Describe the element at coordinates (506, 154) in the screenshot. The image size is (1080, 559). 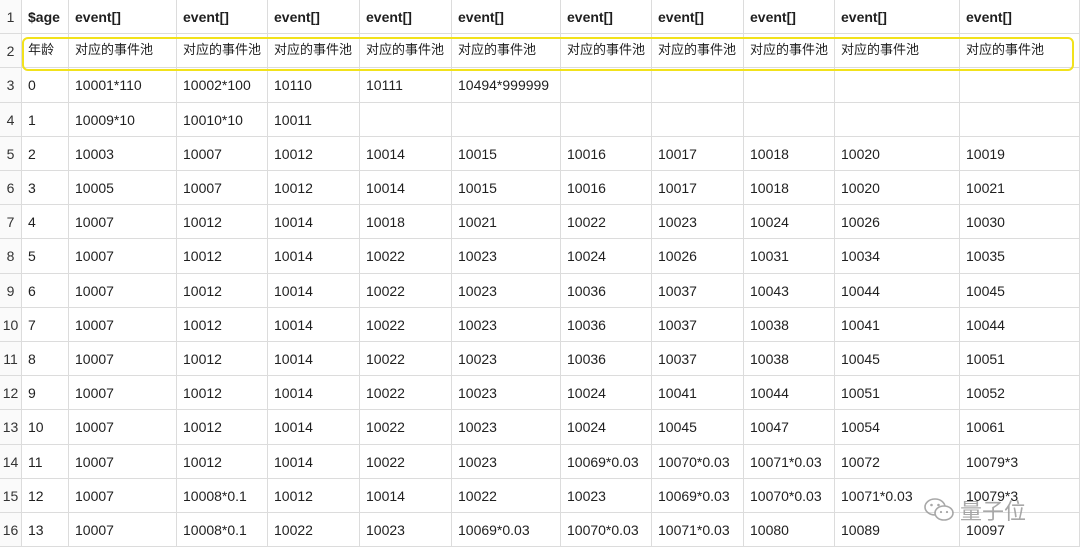
I see `table-cell: 10015` at that location.